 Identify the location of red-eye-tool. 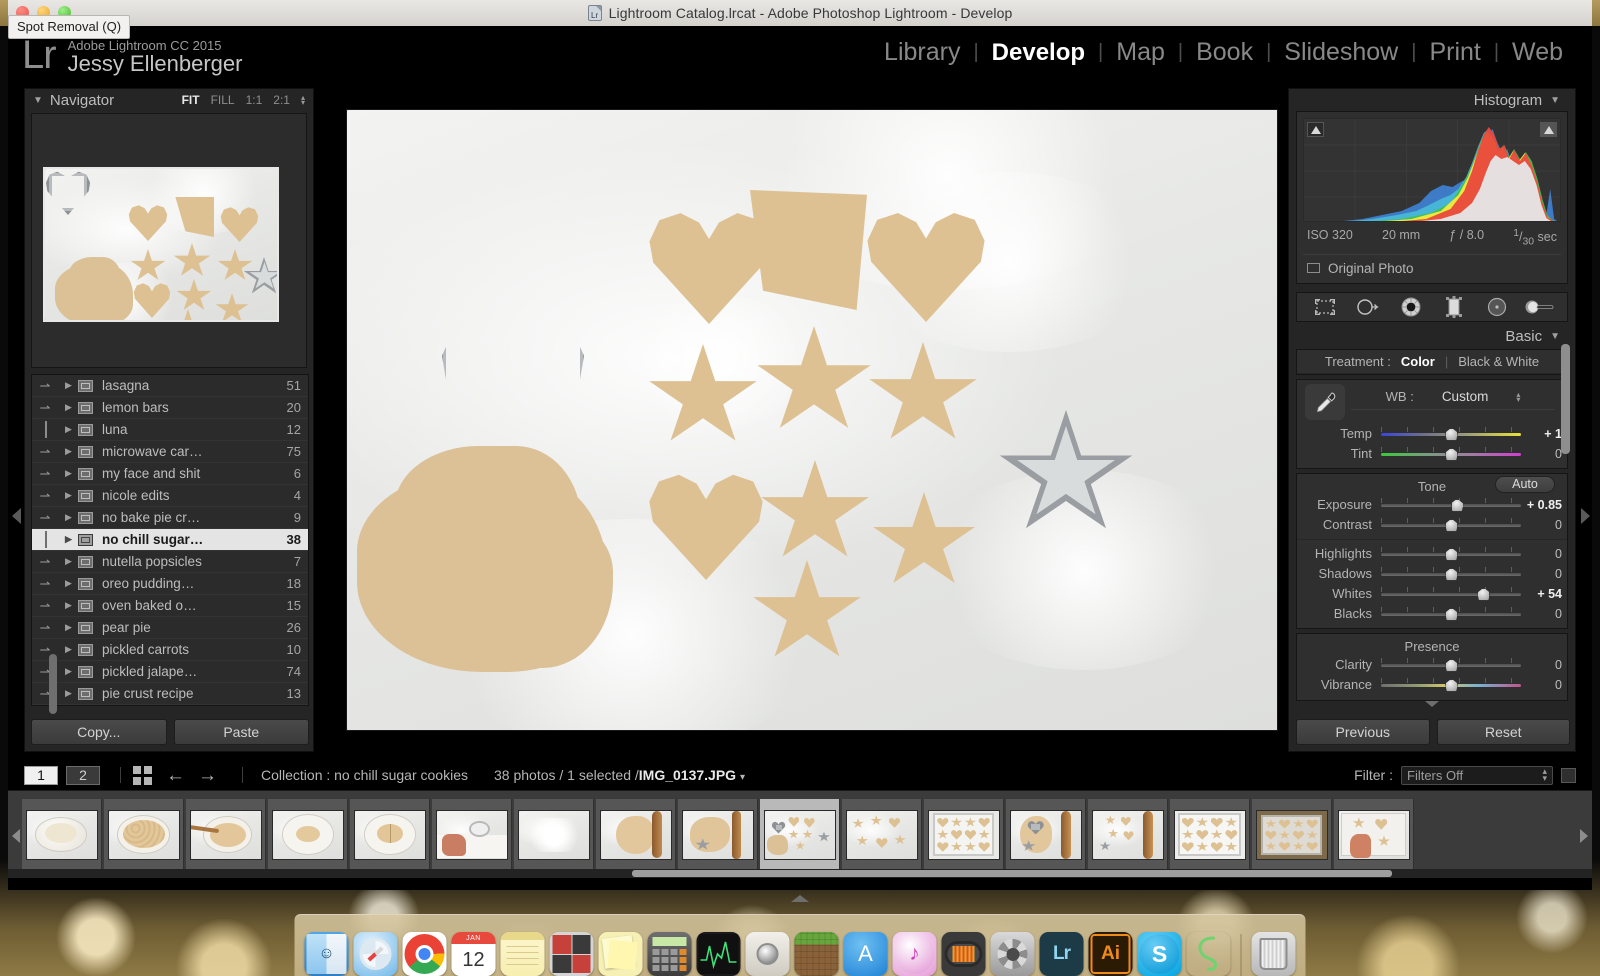
(1411, 307).